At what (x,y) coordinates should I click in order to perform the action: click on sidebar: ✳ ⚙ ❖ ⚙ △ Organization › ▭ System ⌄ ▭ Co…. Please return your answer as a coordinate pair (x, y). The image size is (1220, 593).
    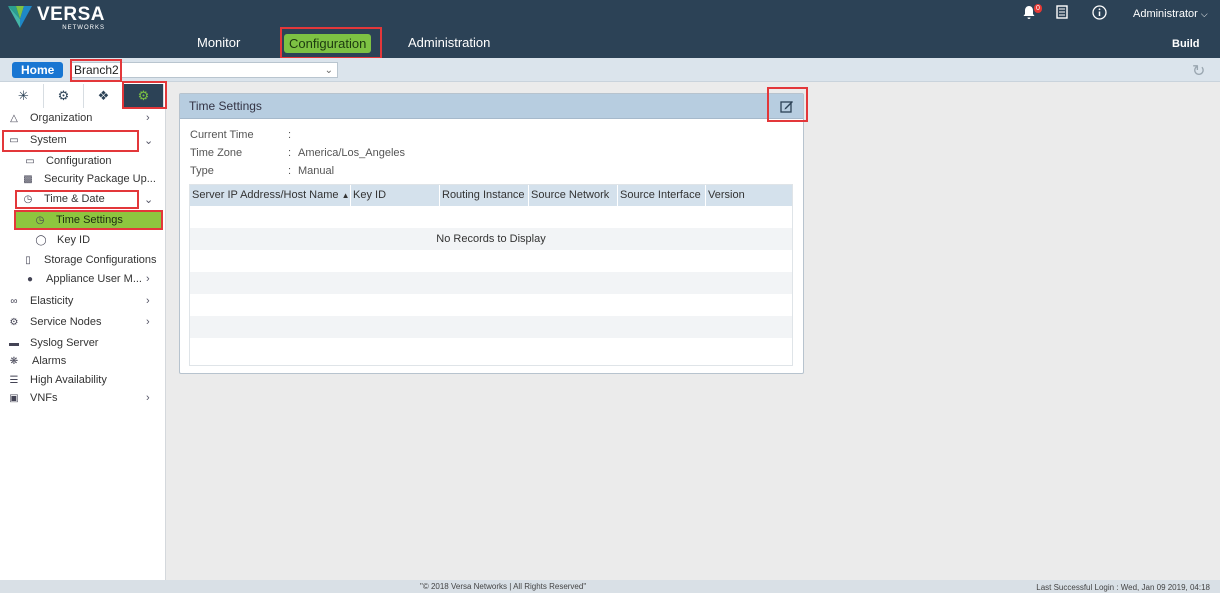
    Looking at the image, I should click on (83, 332).